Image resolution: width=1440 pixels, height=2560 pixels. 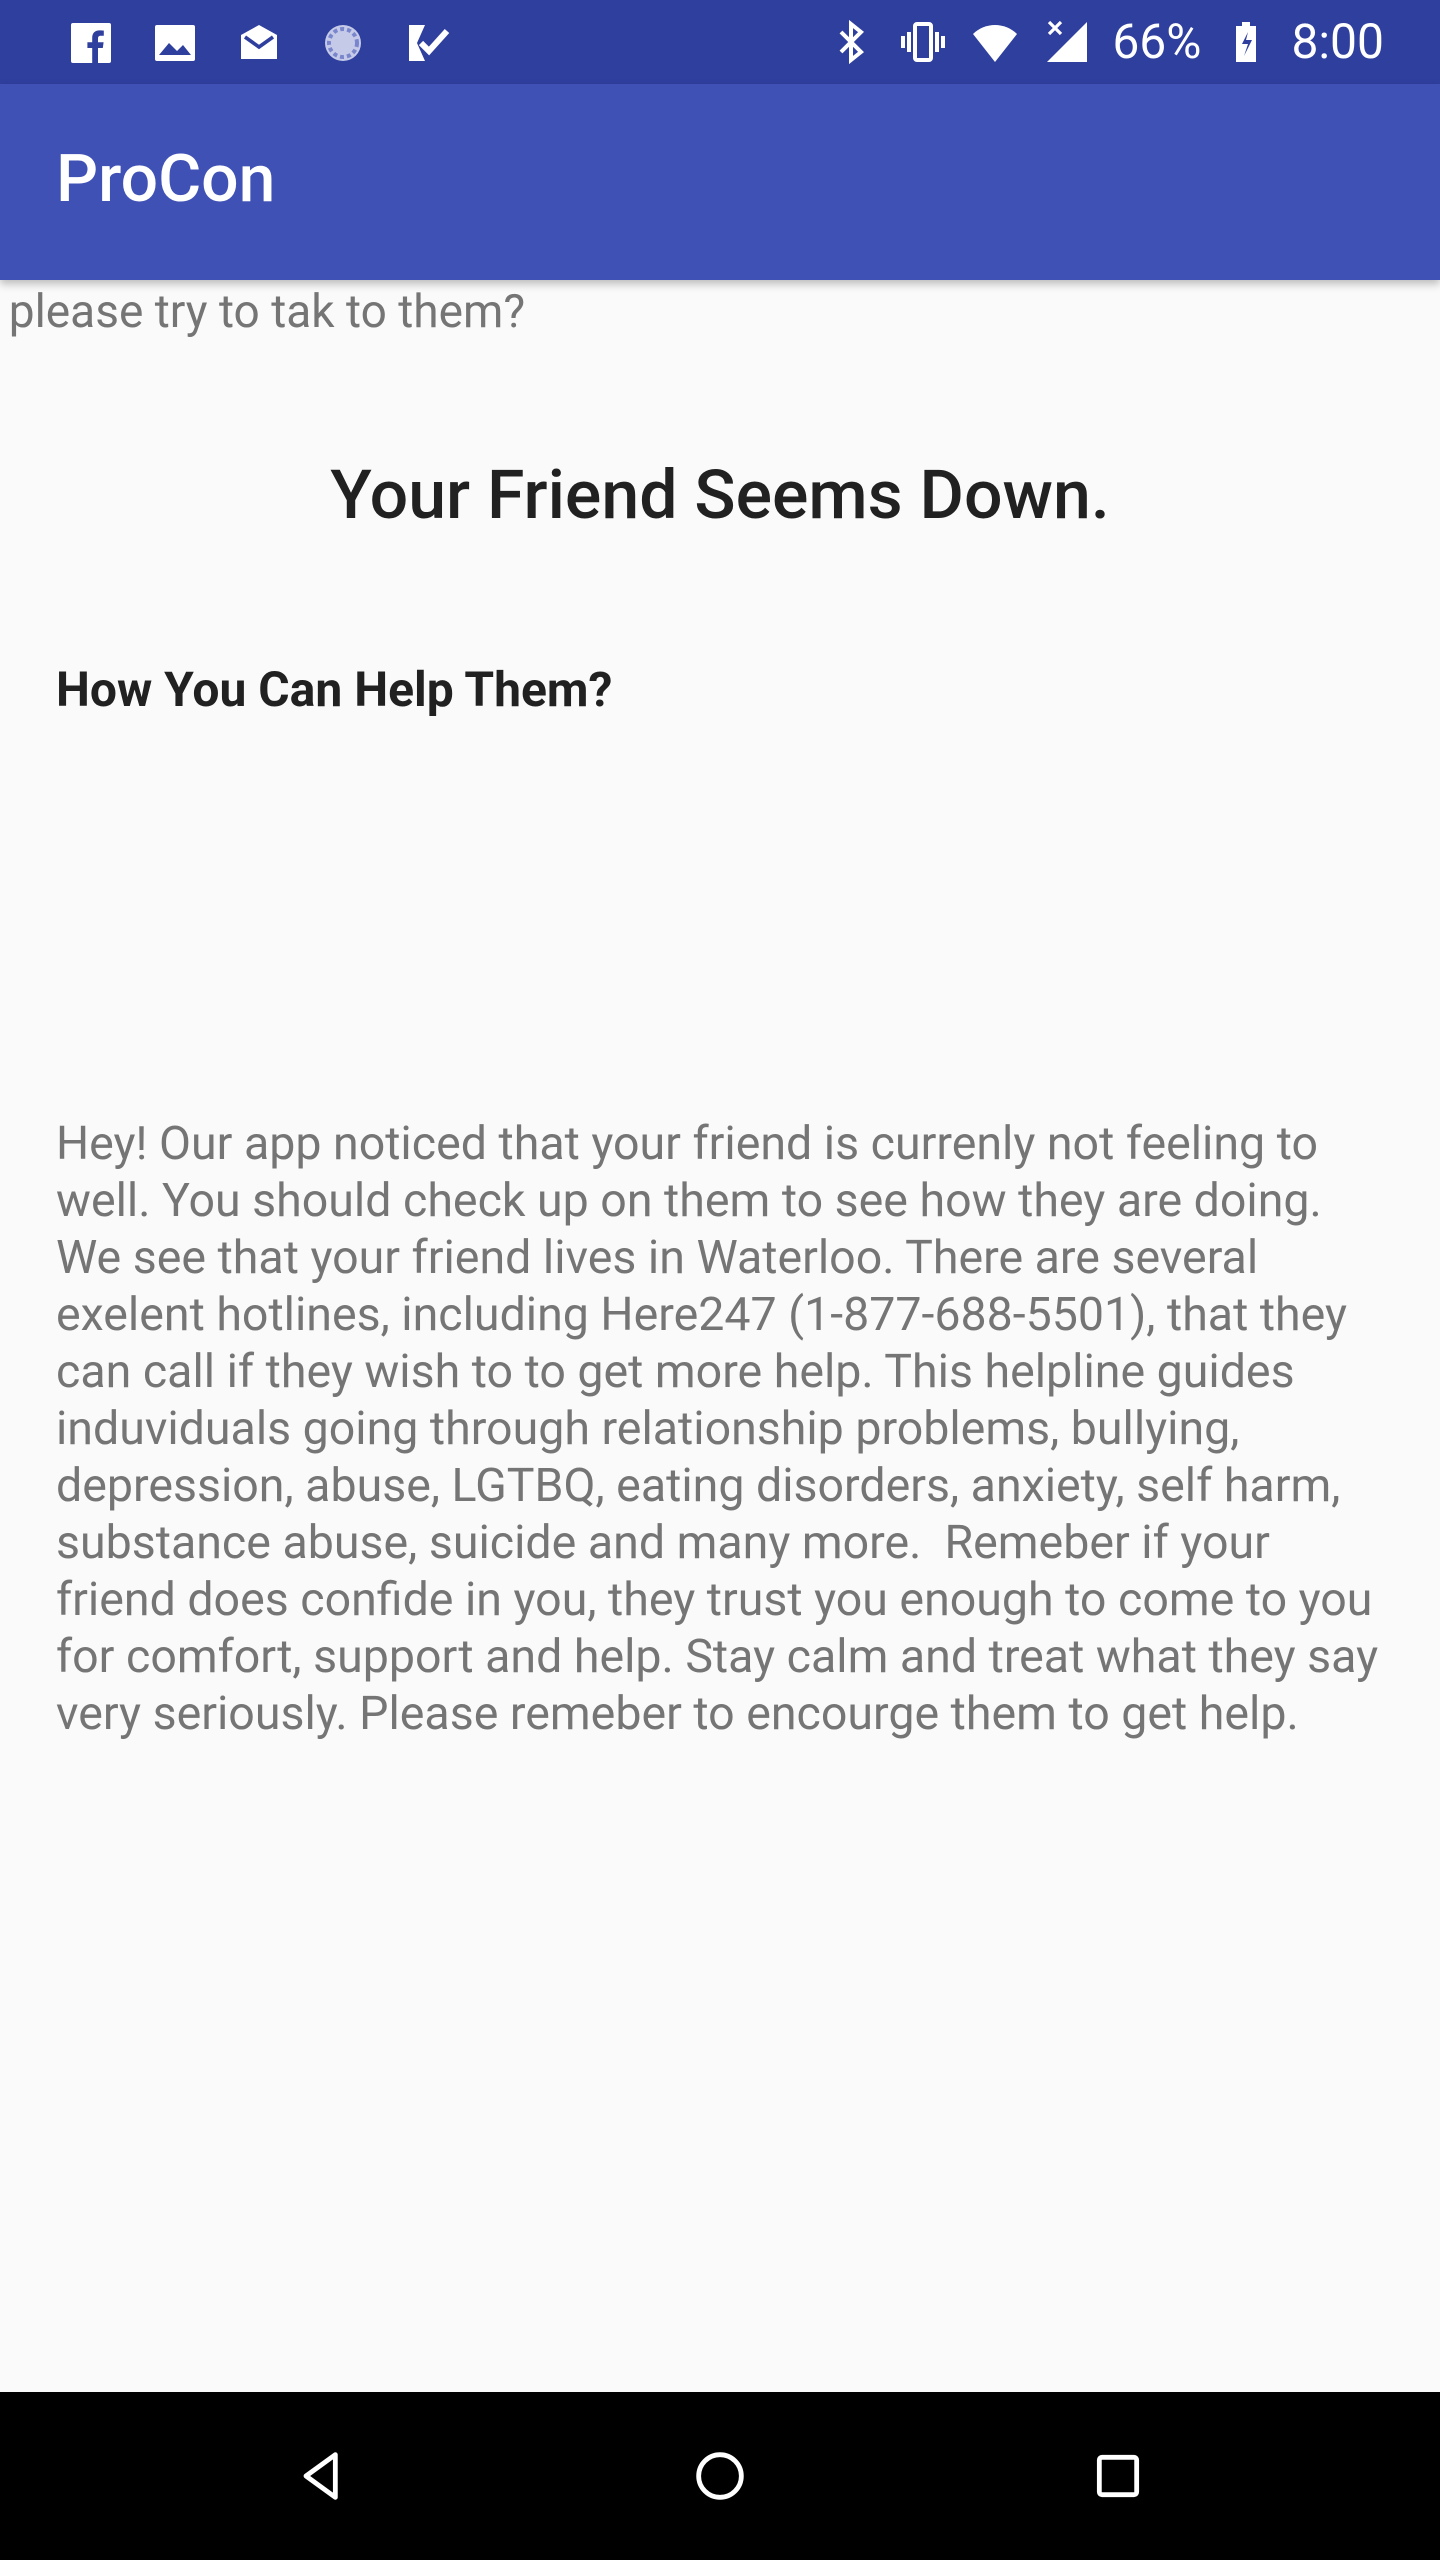 I want to click on recents-icon, so click(x=1118, y=2476).